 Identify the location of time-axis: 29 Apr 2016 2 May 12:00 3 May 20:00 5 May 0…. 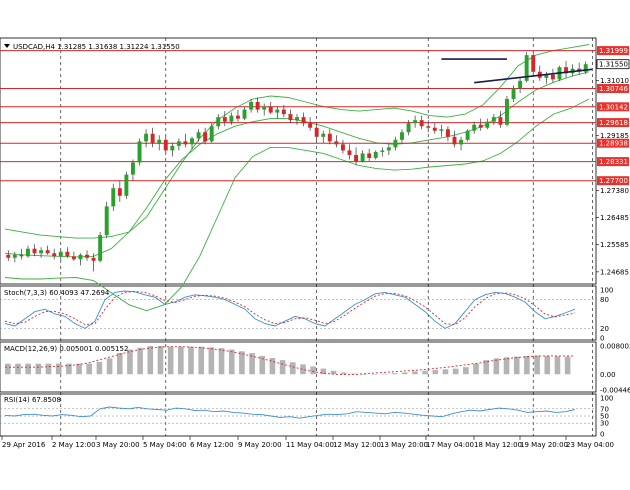
(307, 442).